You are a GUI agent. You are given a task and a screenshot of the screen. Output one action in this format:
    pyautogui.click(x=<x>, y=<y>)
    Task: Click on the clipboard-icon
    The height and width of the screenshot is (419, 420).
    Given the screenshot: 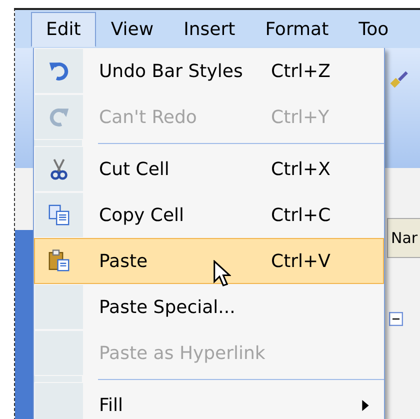 What is the action you would take?
    pyautogui.click(x=59, y=261)
    